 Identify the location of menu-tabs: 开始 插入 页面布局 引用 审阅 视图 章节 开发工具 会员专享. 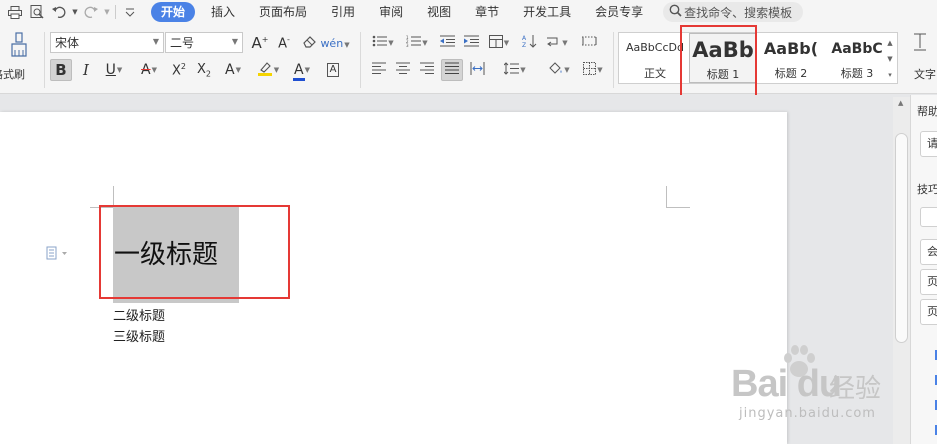
(403, 12).